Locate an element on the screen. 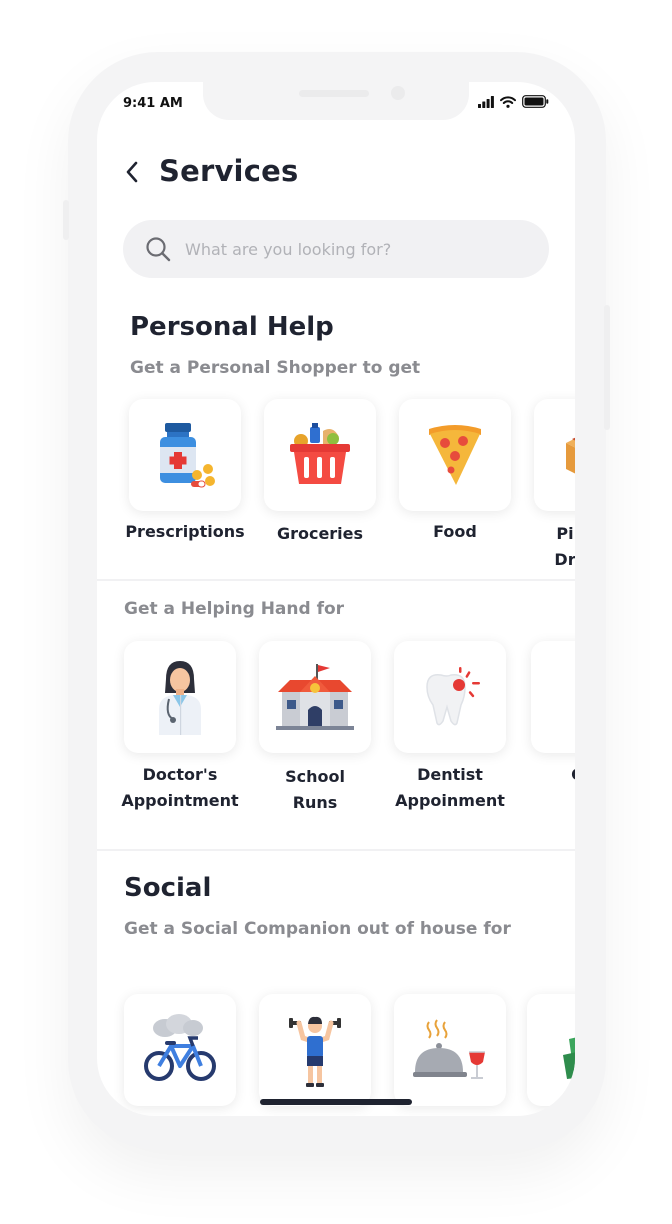 This screenshot has width=672, height=1224. service-label-doctor: Doctor's Appointment is located at coordinates (180, 787).